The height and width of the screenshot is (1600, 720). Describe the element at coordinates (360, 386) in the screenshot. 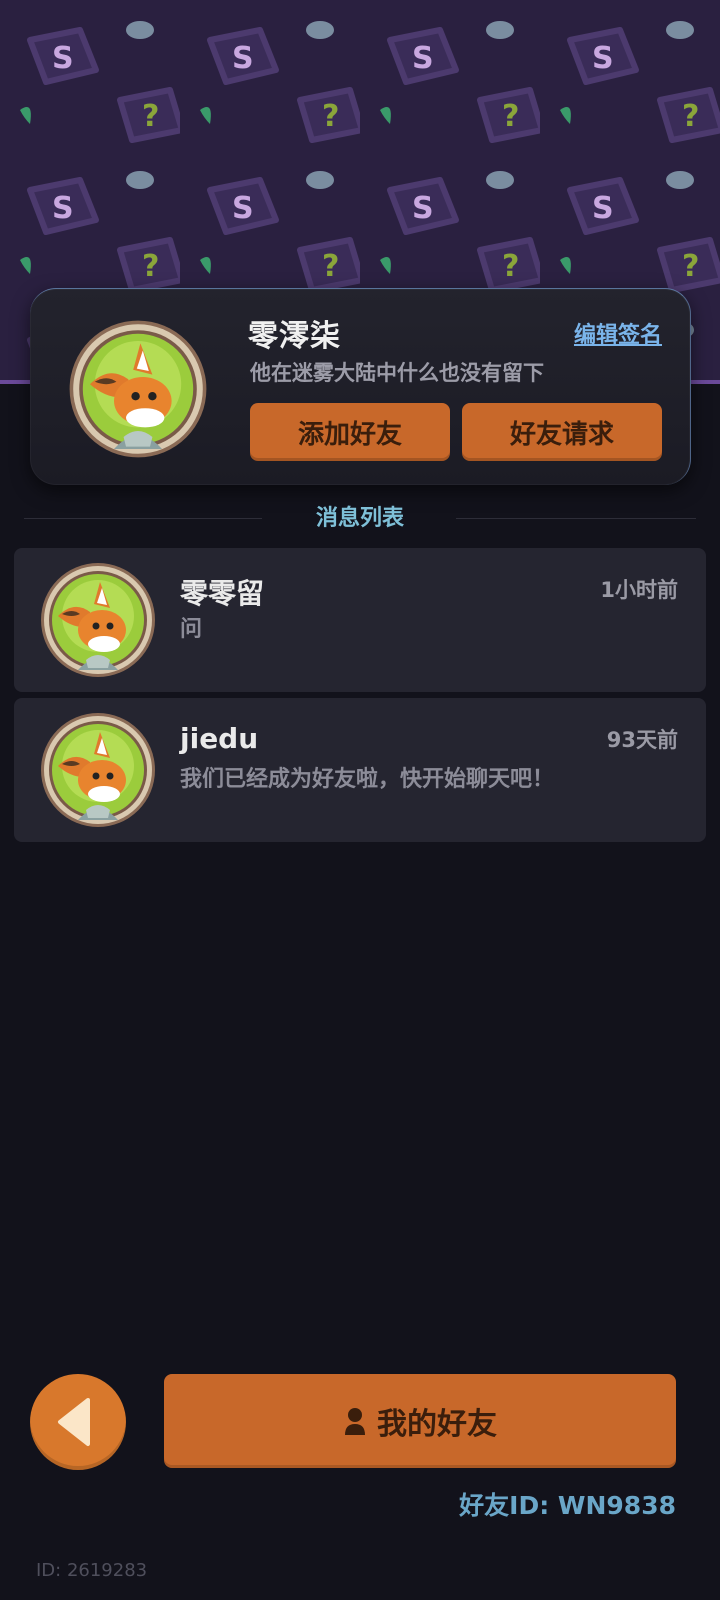

I see `profile-card: 零澪柒 编辑签名 他在迷雾大陆中什么也没有留下 添加好友 好友请求` at that location.